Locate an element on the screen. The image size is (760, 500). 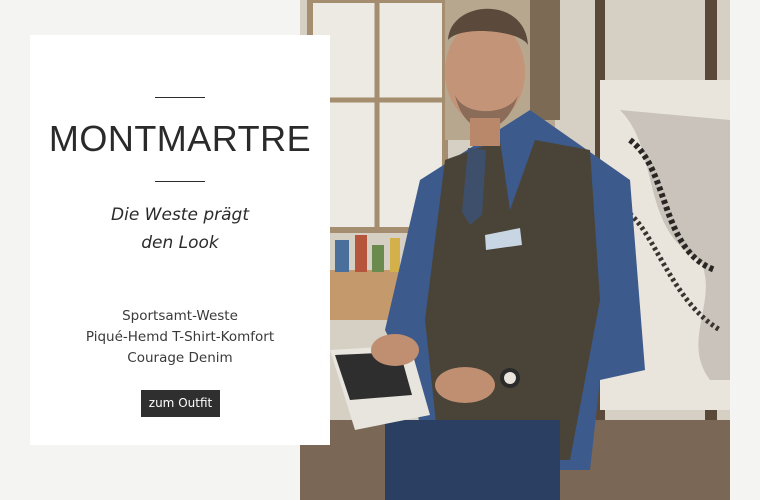
product-item: Sportsamt-Weste is located at coordinates (180, 316).